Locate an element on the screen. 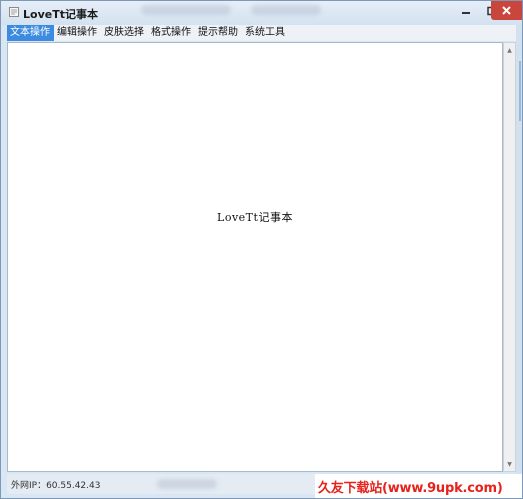 This screenshot has width=523, height=499. menu-item-help: 提示帮助 is located at coordinates (218, 33).